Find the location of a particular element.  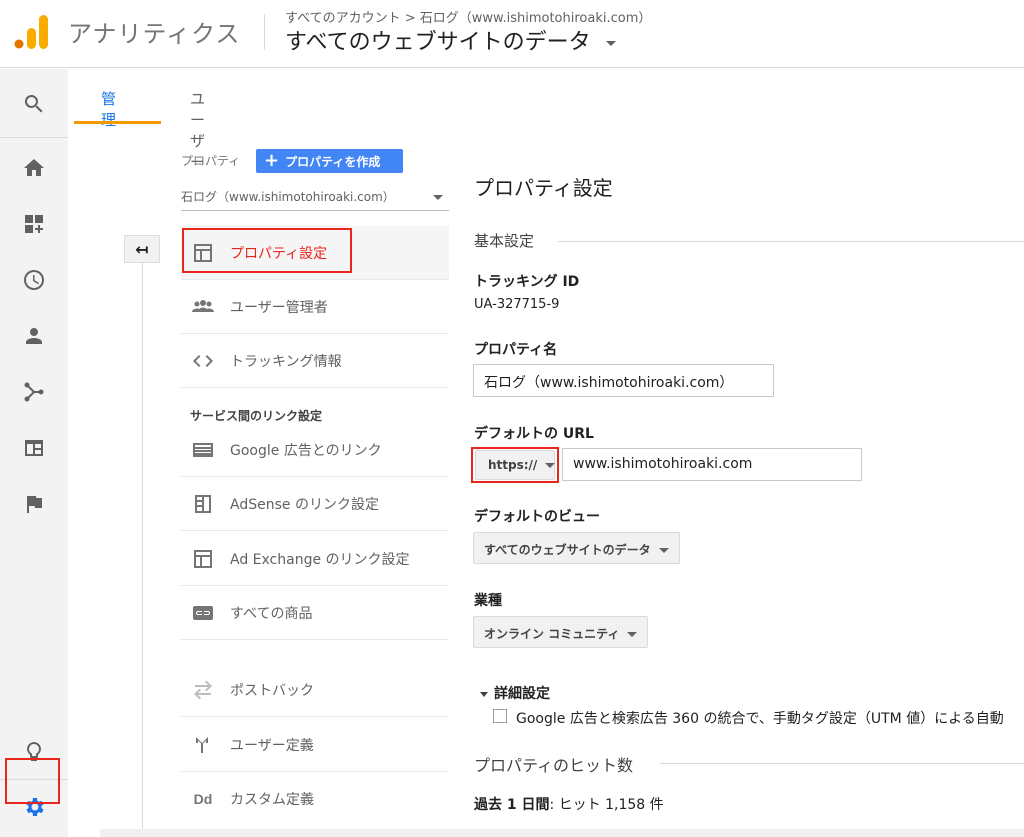

menu-user-definitions: ユーザー定義 is located at coordinates (315, 745).